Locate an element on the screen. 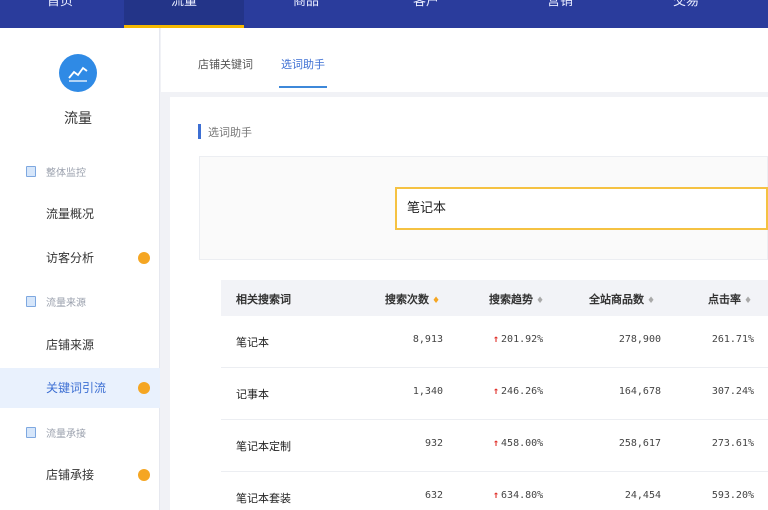 Image resolution: width=768 pixels, height=510 pixels. sidebar-item-shop-conversion: 店铺承接 is located at coordinates (80, 475).